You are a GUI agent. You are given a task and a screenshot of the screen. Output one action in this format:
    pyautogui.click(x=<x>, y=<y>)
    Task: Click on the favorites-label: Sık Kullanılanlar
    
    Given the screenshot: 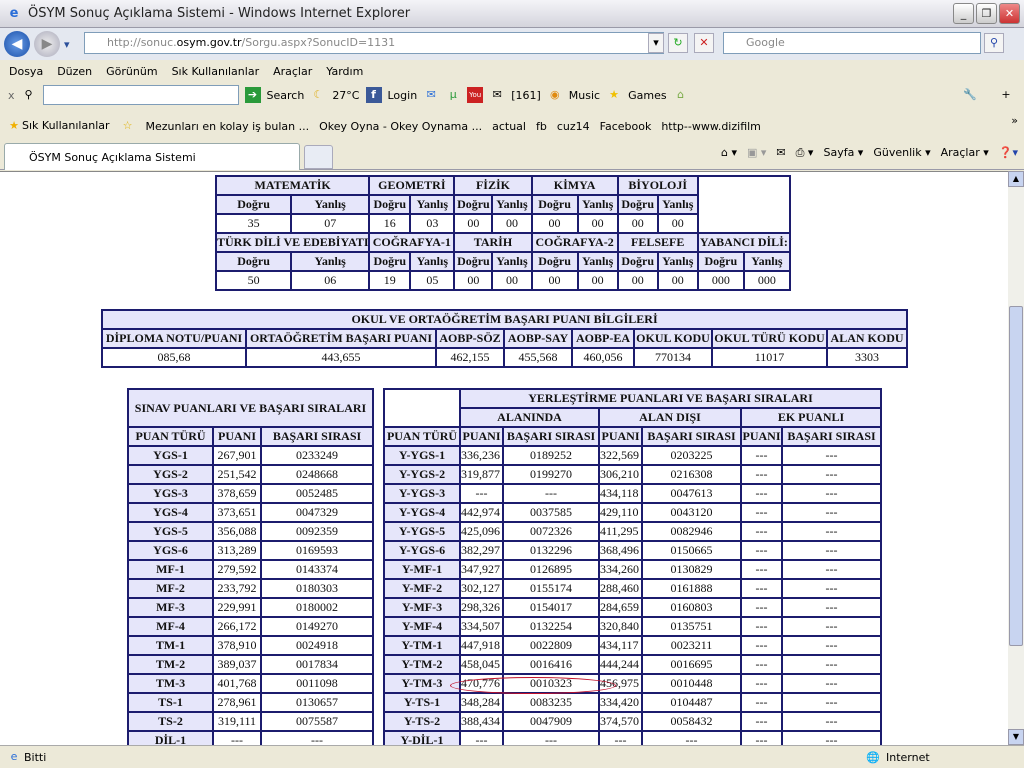 What is the action you would take?
    pyautogui.click(x=66, y=125)
    